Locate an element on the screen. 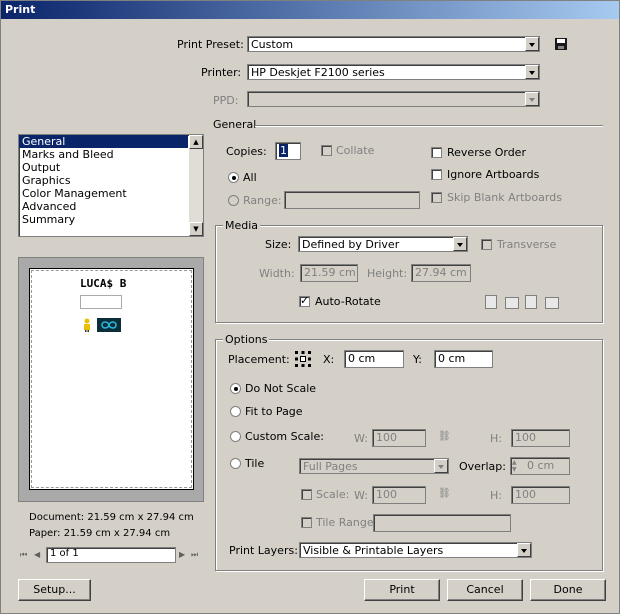  do-not-scale-radio is located at coordinates (235, 388).